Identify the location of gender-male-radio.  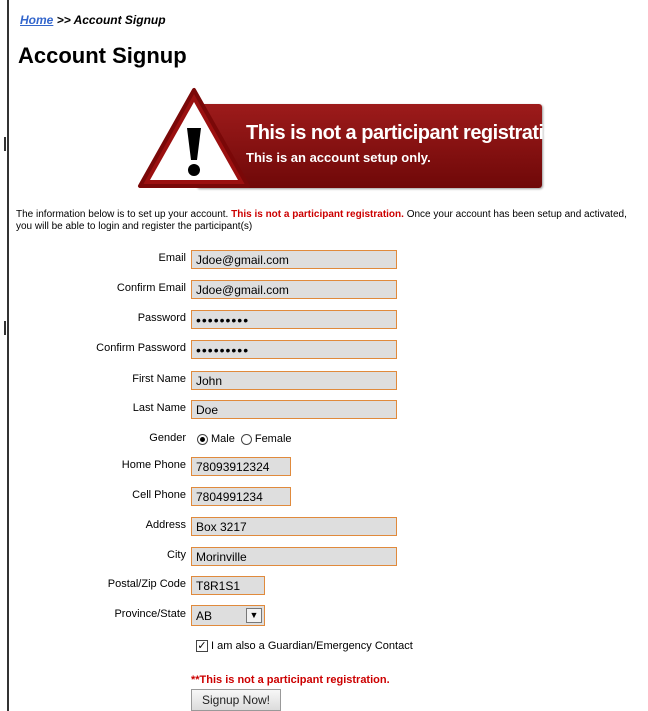
(202, 439).